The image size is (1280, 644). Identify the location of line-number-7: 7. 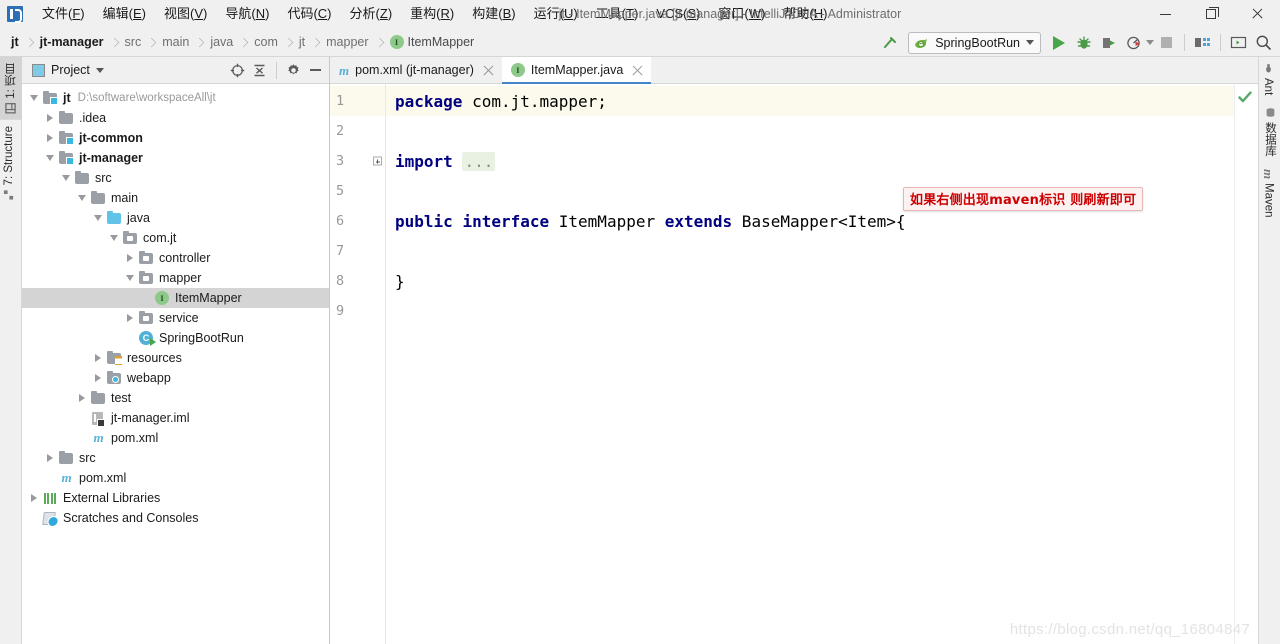
(357, 251).